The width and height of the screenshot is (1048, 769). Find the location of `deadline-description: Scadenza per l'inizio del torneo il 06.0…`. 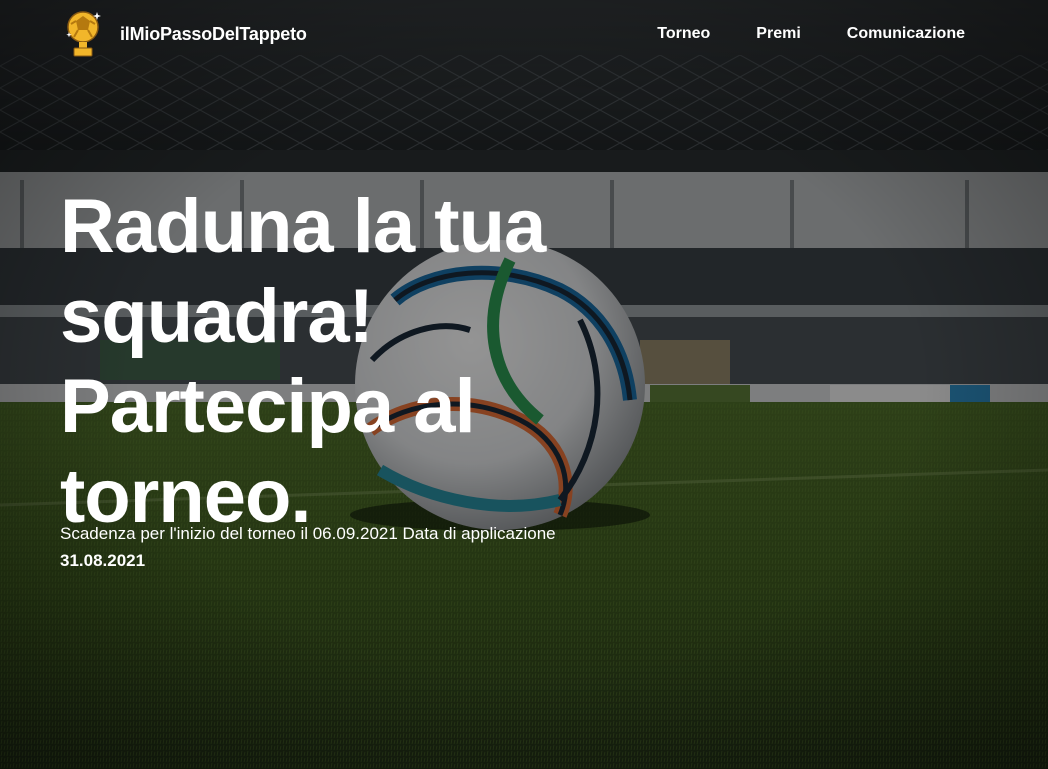

deadline-description: Scadenza per l'inizio del torneo il 06.0… is located at coordinates (308, 533).